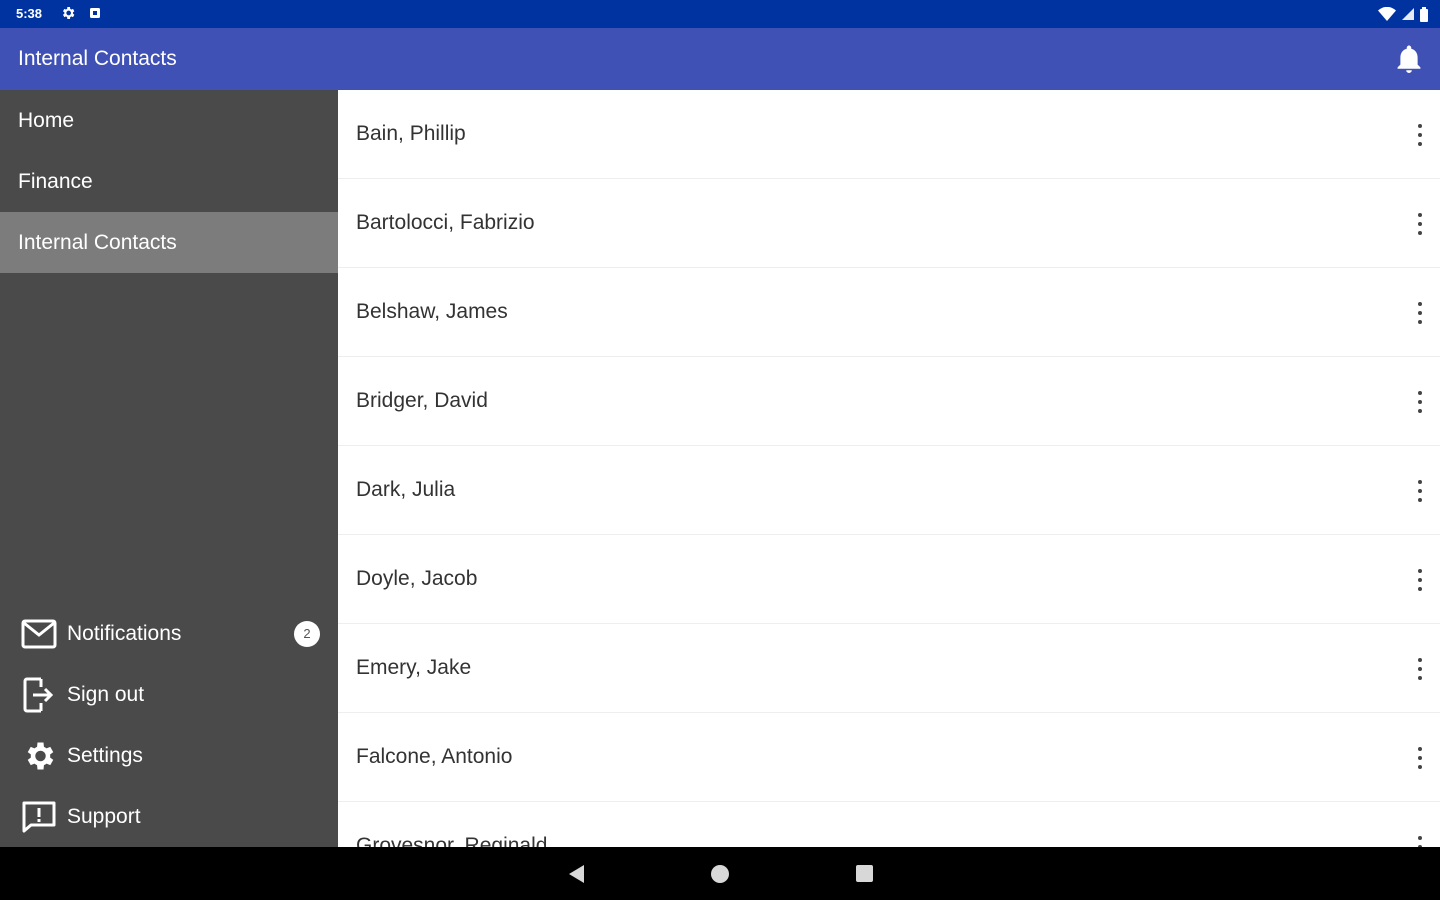  What do you see at coordinates (576, 874) in the screenshot?
I see `back-icon` at bounding box center [576, 874].